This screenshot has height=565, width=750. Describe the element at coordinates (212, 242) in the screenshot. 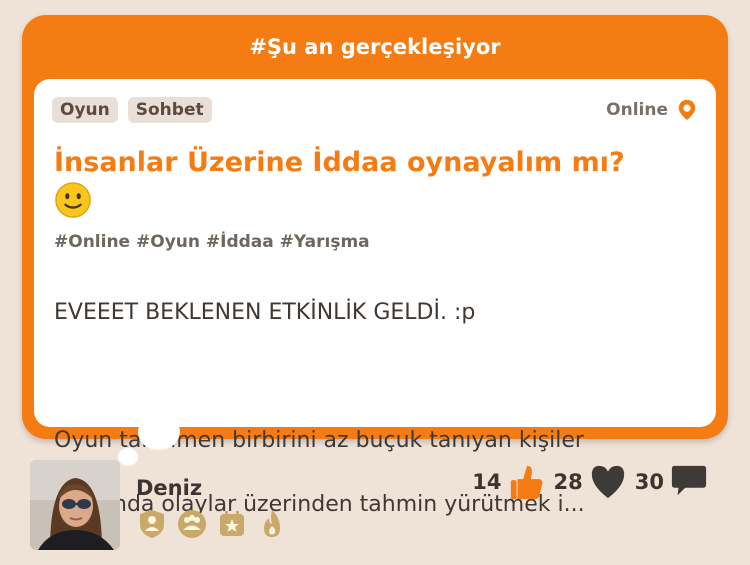

I see `hashtags: #Online #Oyun #İddaa #Yarışma` at that location.